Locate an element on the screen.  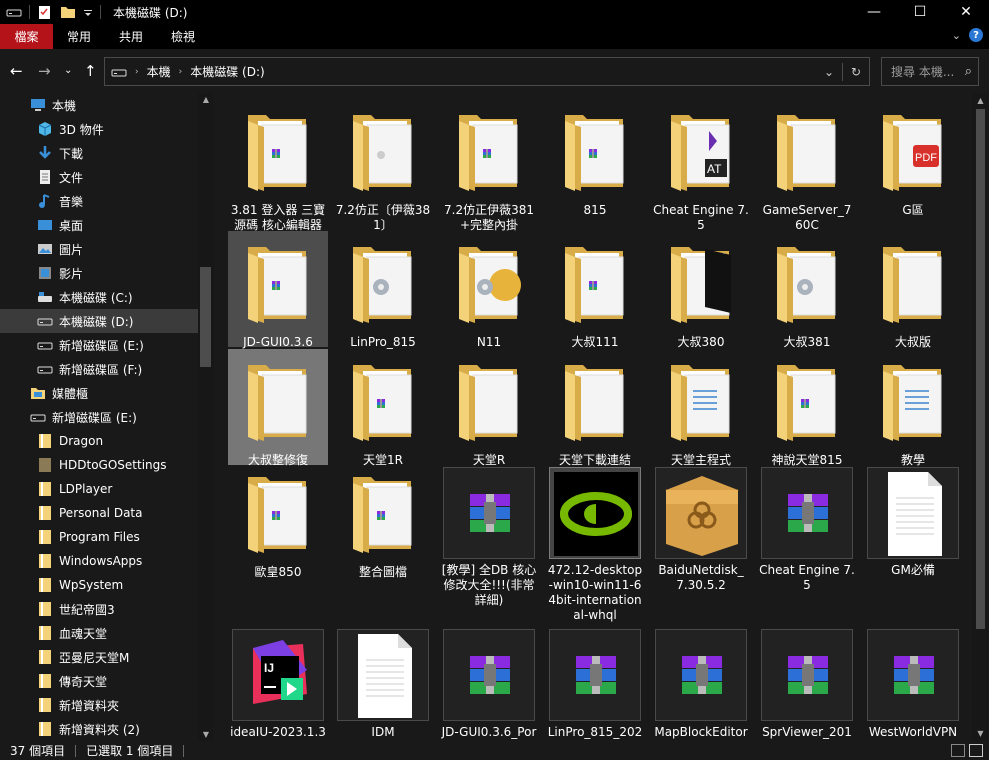
file-item: JD-GUI0.3.6_Por is located at coordinates (489, 685).